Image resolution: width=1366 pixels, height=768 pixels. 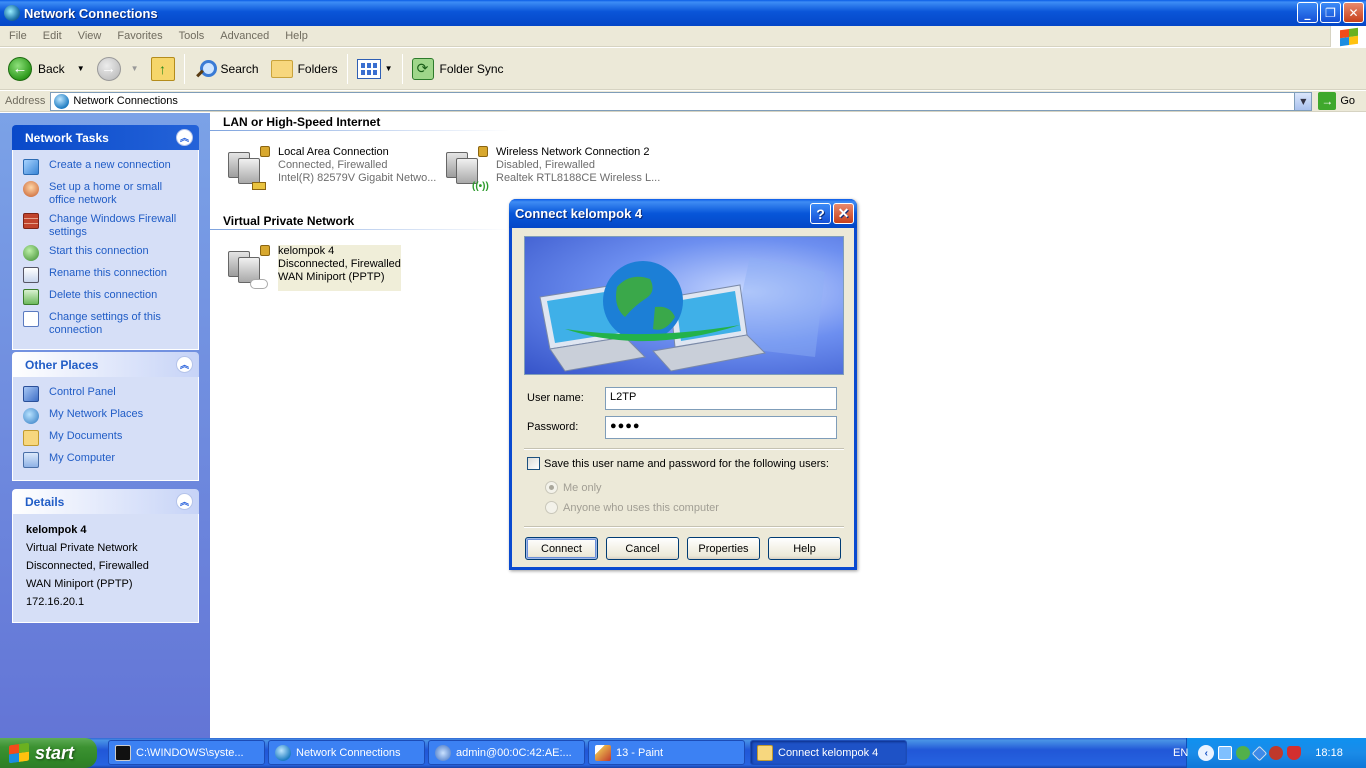 What do you see at coordinates (265, 151) in the screenshot?
I see `lock-icon` at bounding box center [265, 151].